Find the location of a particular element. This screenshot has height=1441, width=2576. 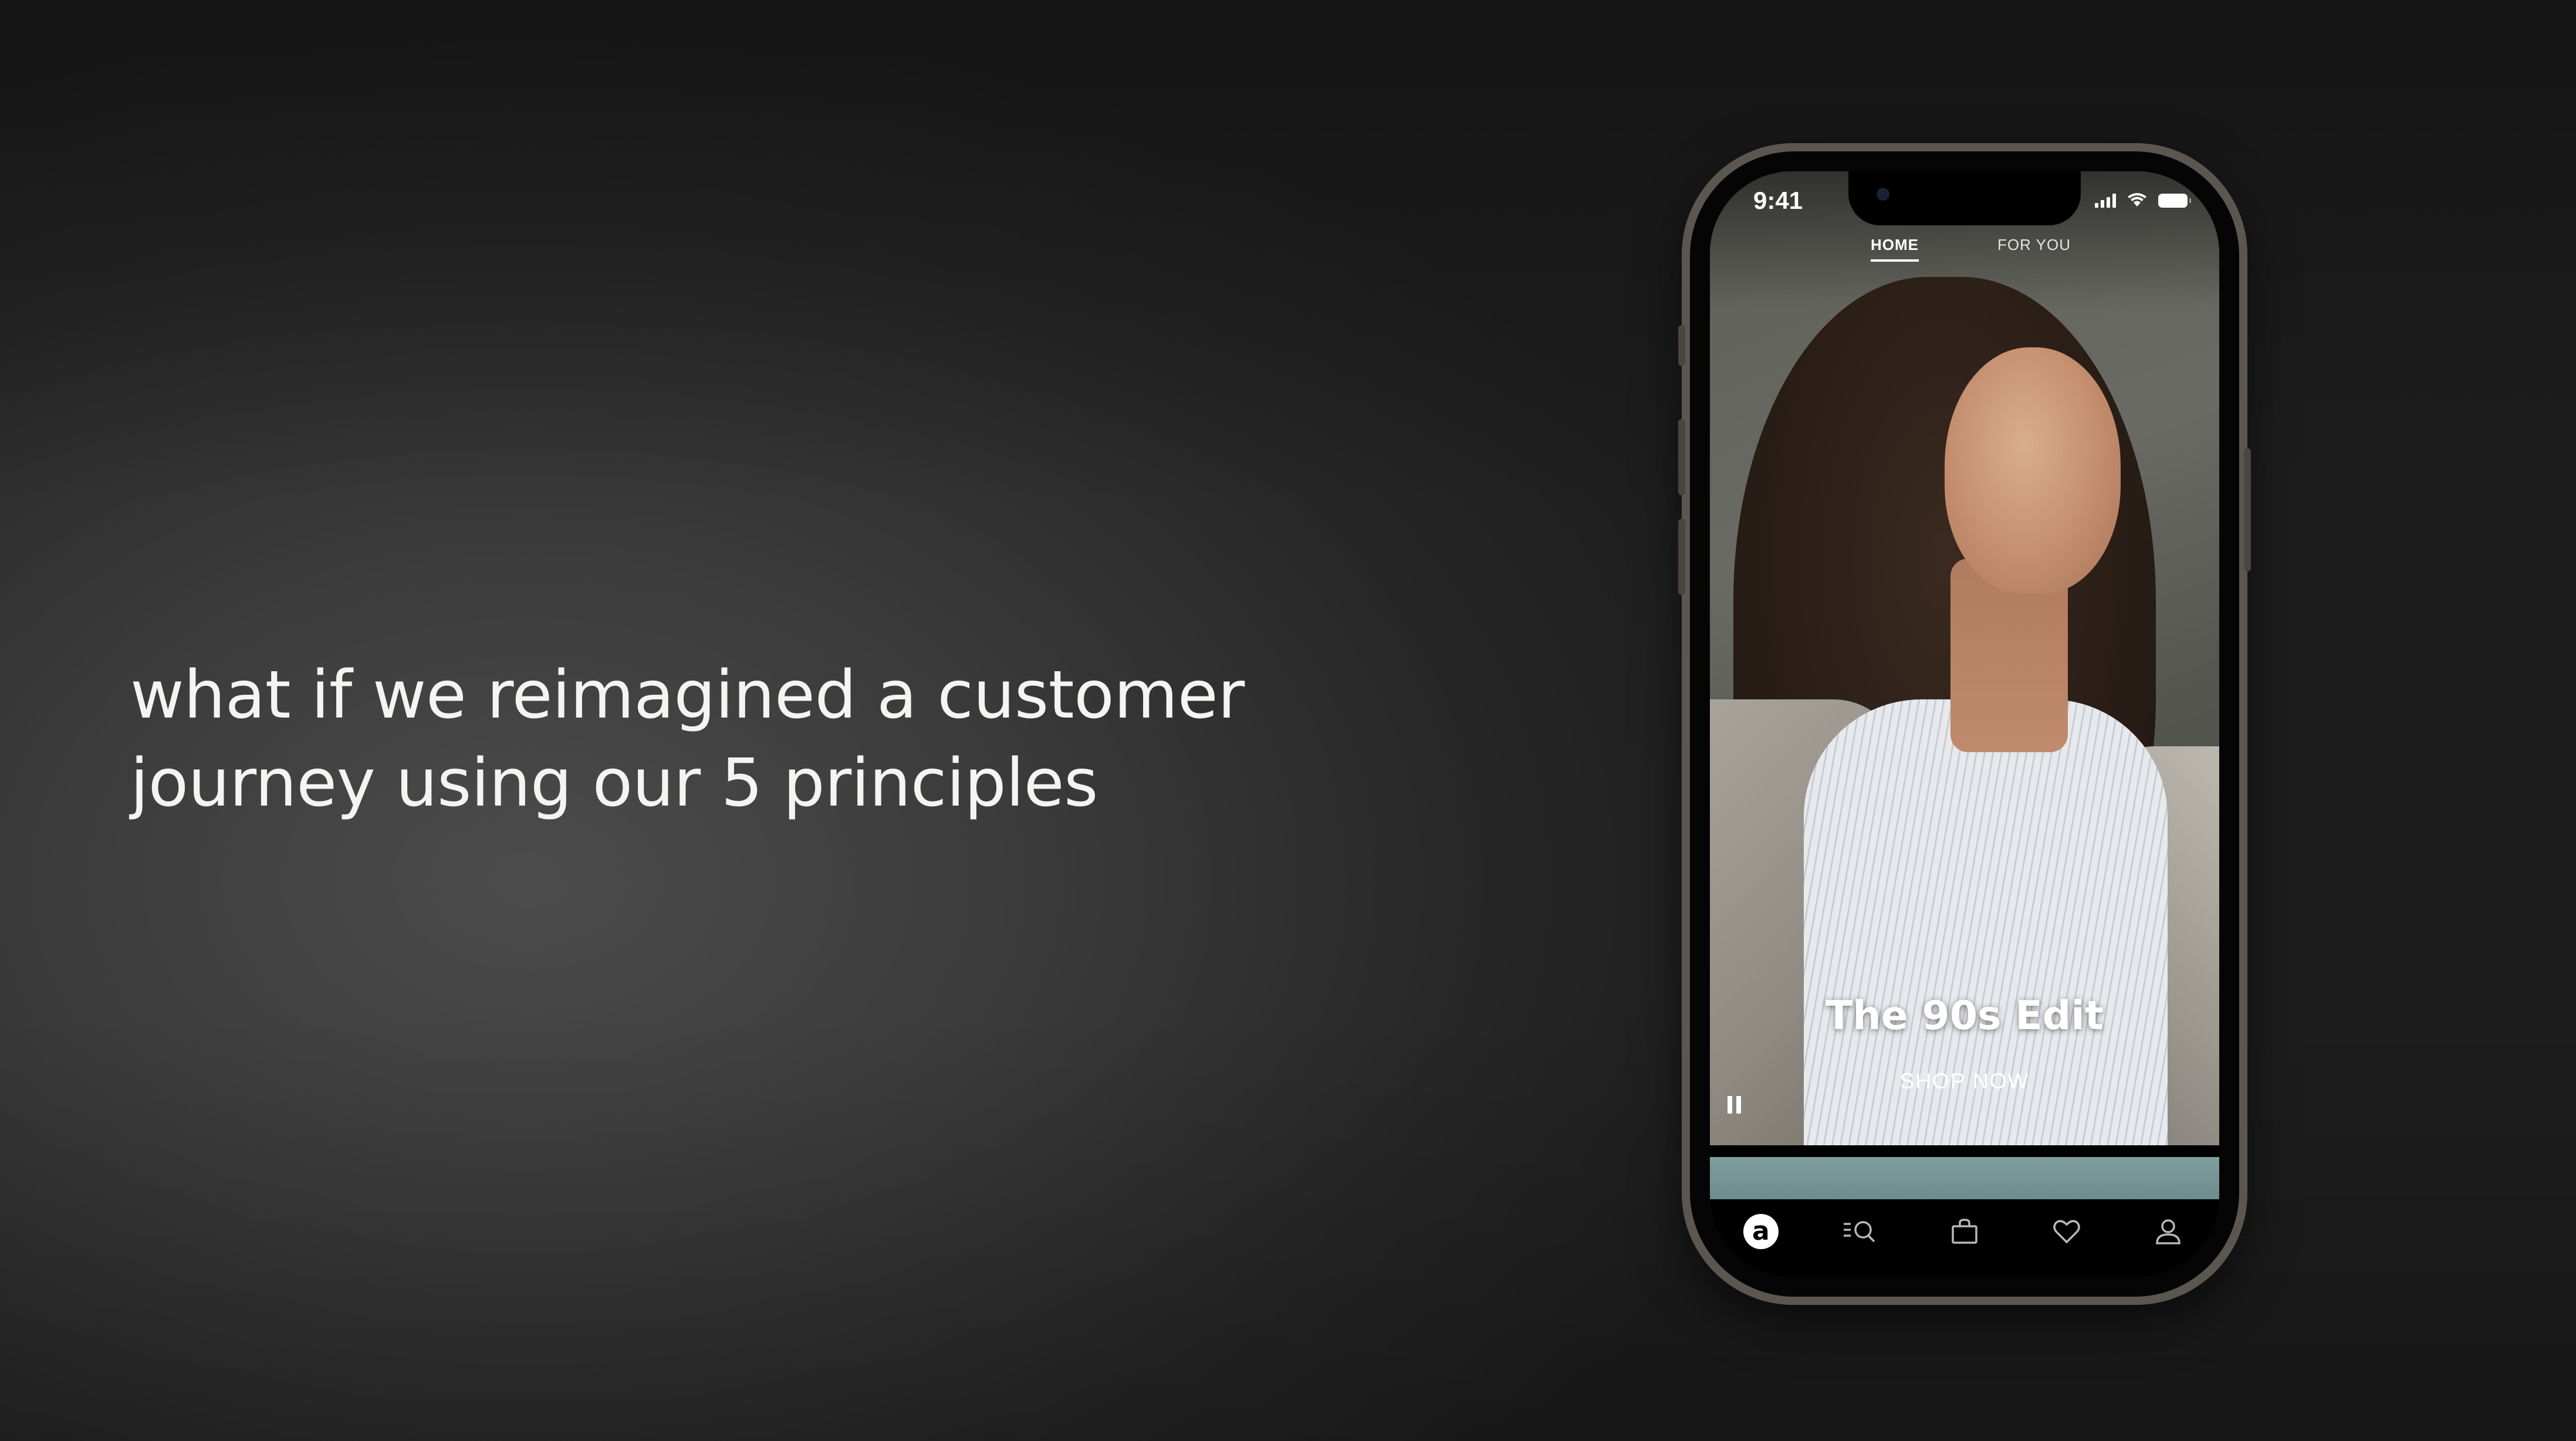

top-tabs: HOME FOR YOU is located at coordinates (1964, 253).